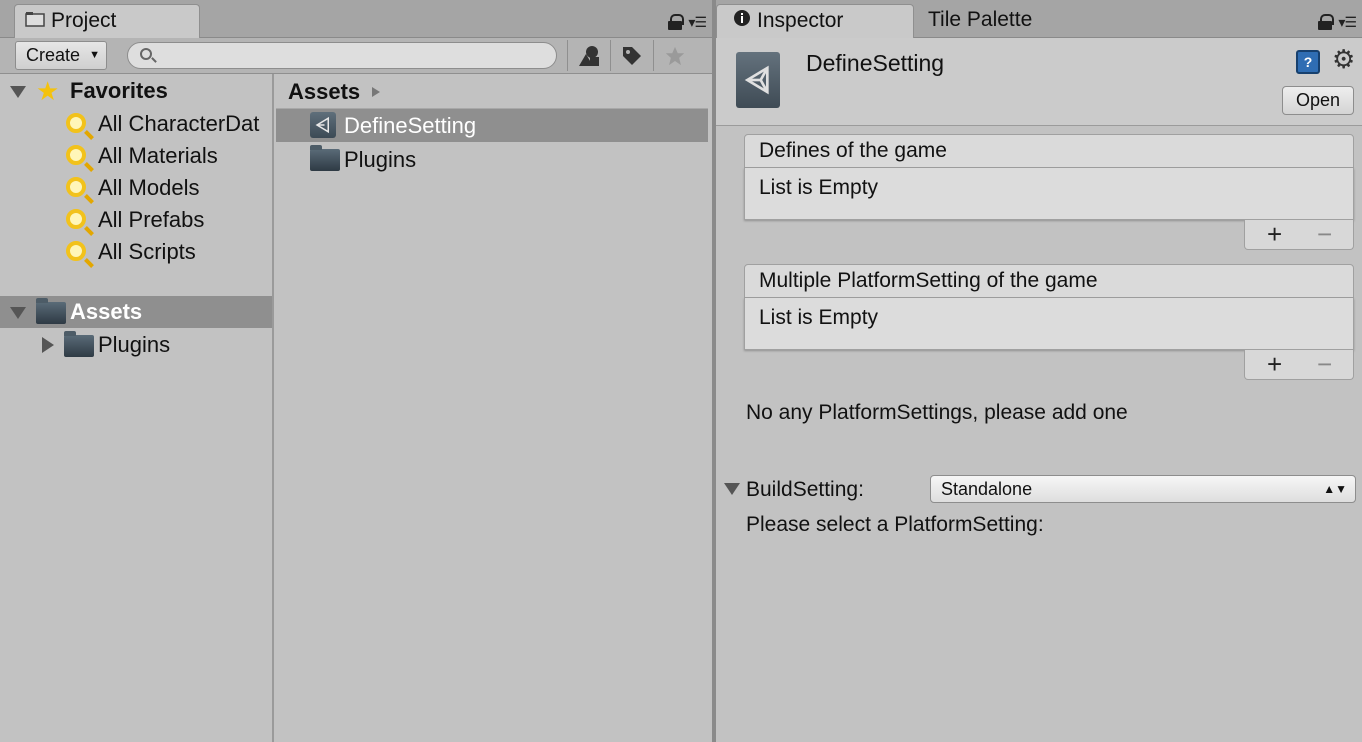 The height and width of the screenshot is (742, 1362). Describe the element at coordinates (380, 159) in the screenshot. I see `file-item-label: Plugins` at that location.